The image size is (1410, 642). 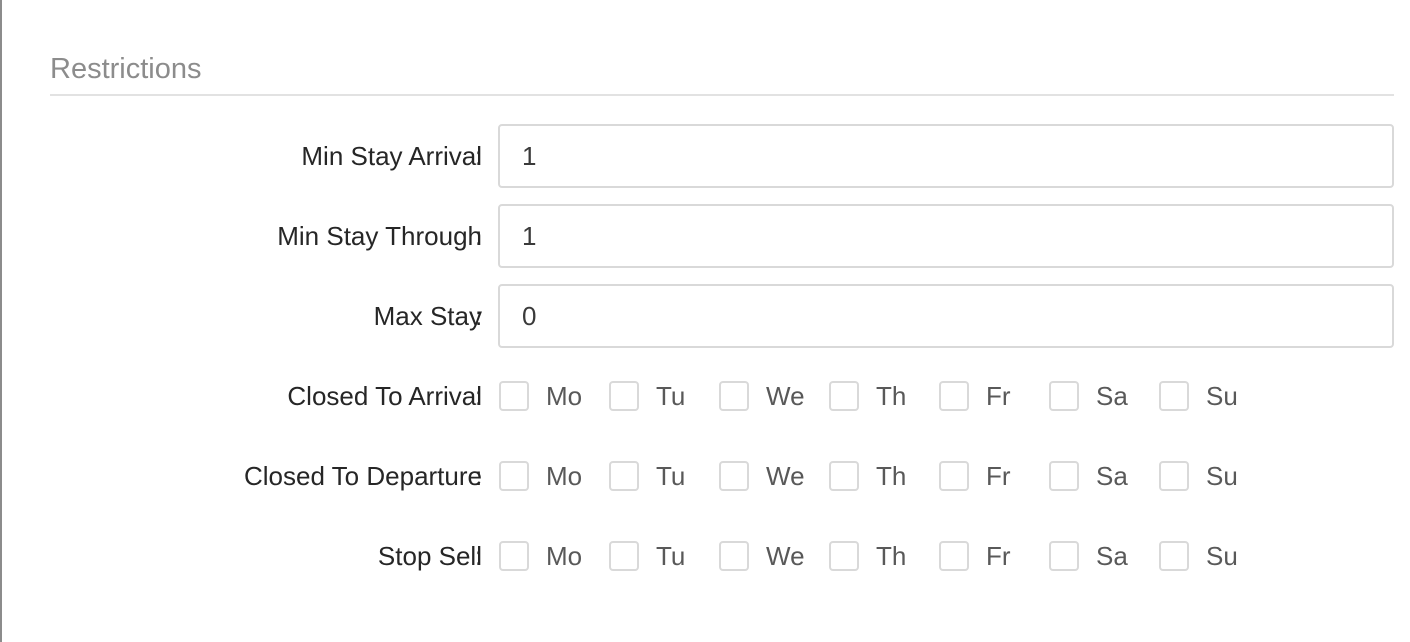 I want to click on closed-to-departure-day-sa: Sa, so click(x=1088, y=476).